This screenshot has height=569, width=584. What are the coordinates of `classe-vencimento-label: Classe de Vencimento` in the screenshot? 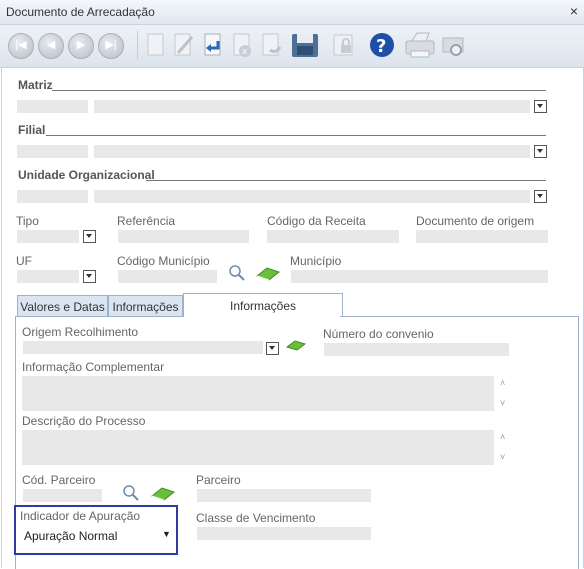 It's located at (256, 518).